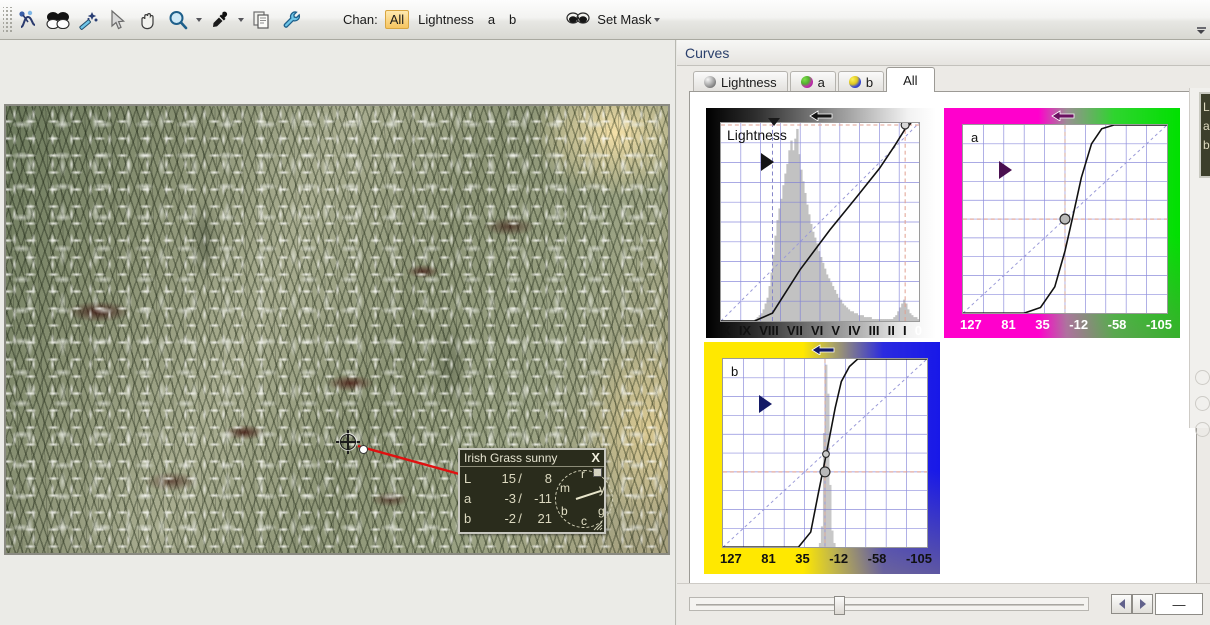 This screenshot has width=1210, height=625. Describe the element at coordinates (1158, 324) in the screenshot. I see `a-tick-5: -105` at that location.